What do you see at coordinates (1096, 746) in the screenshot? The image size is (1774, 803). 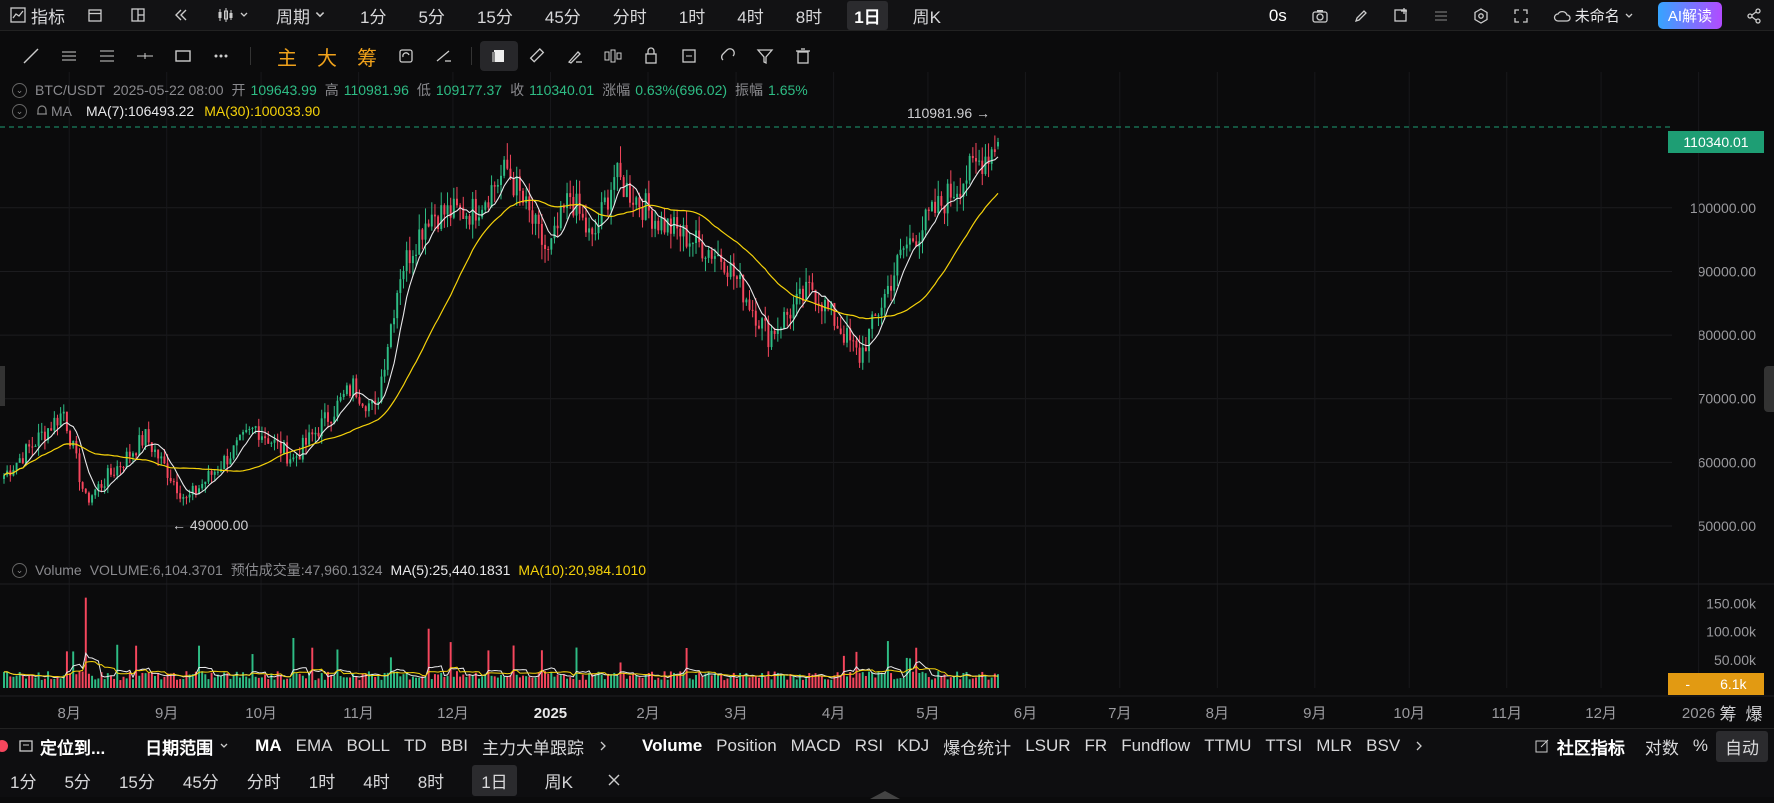 I see `sub-indicator-7: FR` at bounding box center [1096, 746].